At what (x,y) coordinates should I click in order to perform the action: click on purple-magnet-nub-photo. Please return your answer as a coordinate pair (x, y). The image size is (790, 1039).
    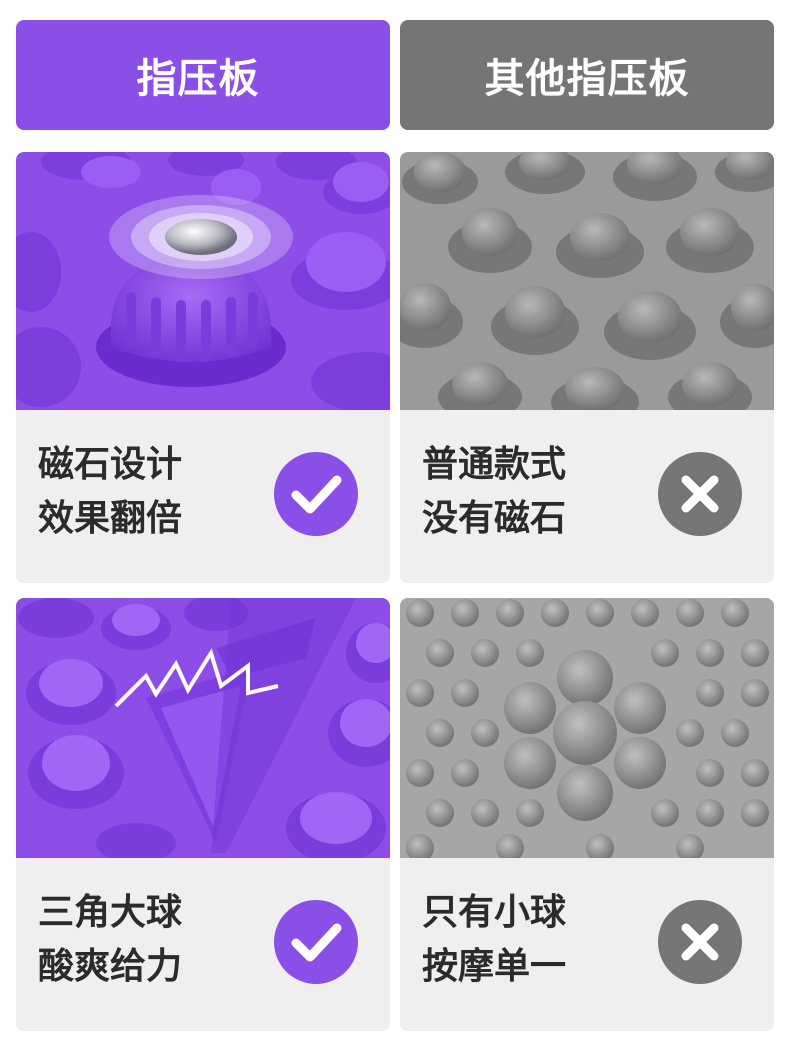
    Looking at the image, I should click on (203, 281).